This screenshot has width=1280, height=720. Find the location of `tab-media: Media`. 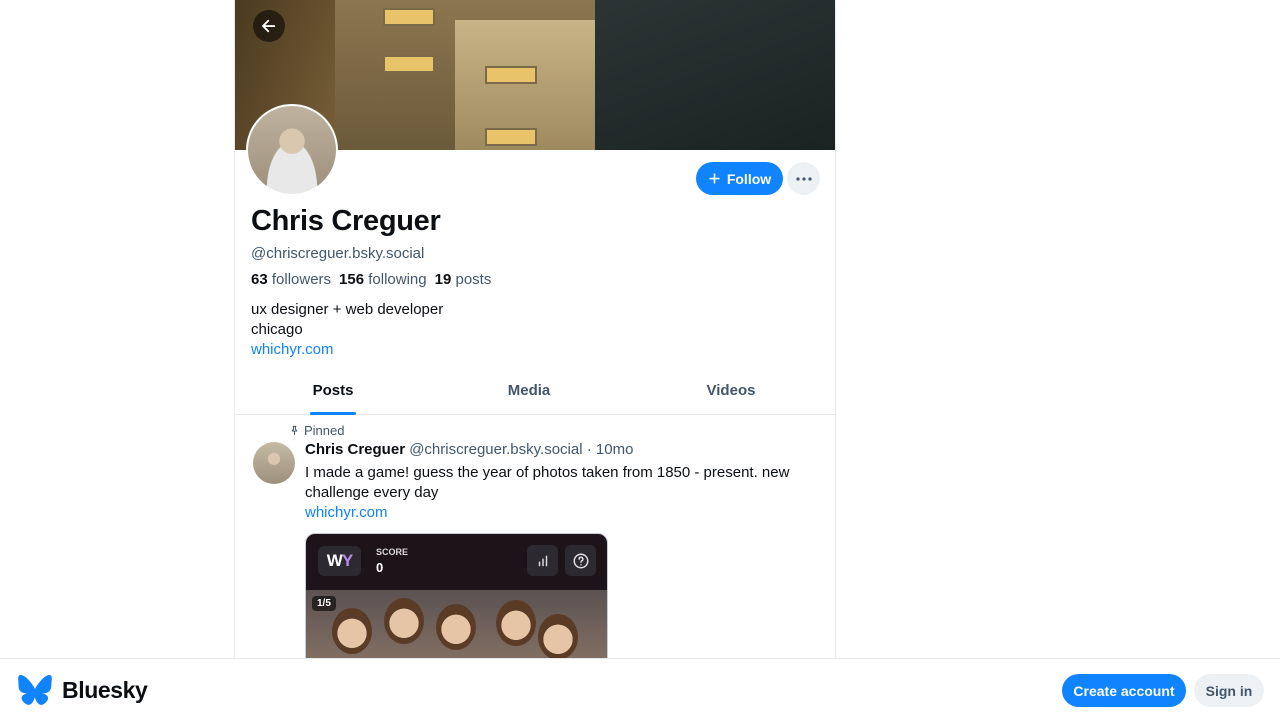

tab-media: Media is located at coordinates (529, 392).